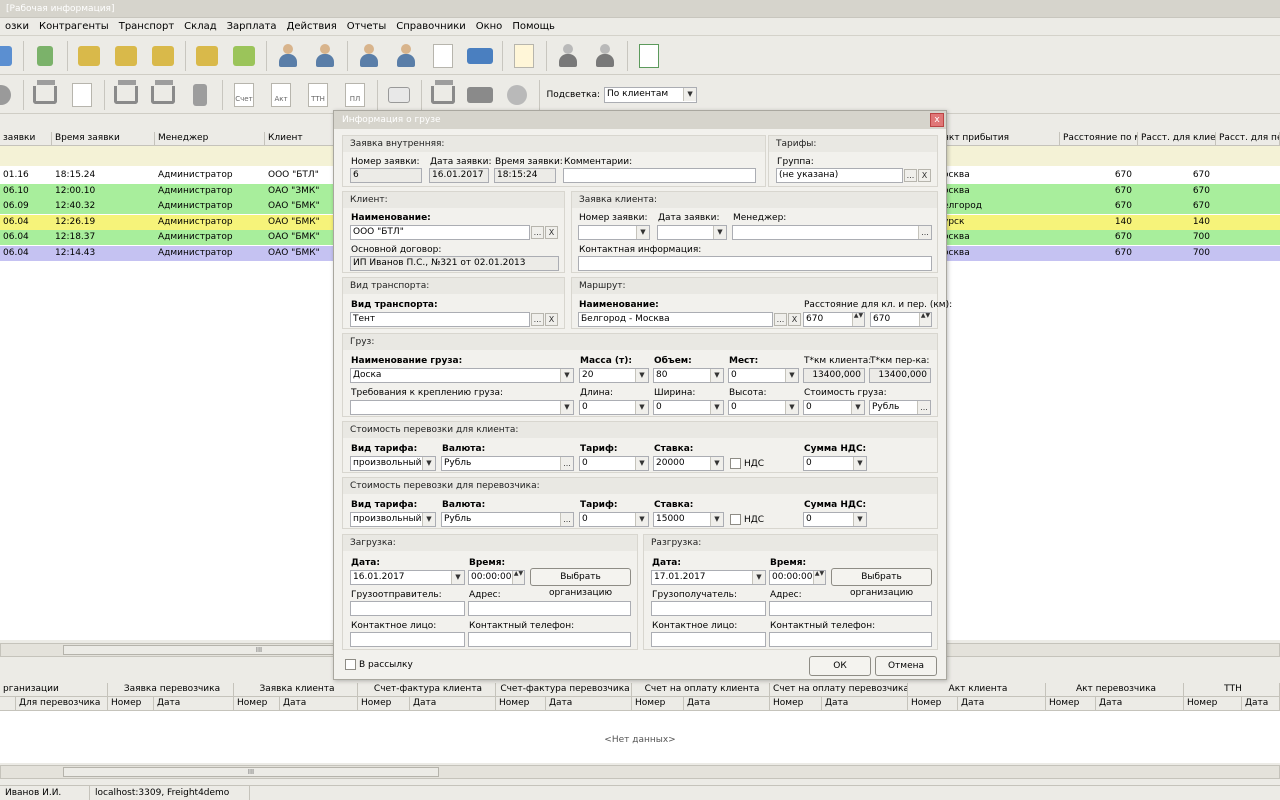  Describe the element at coordinates (454, 263) in the screenshot. I see `contract-field: ИП Иванов П.С., №321 от 02.01.2013` at that location.